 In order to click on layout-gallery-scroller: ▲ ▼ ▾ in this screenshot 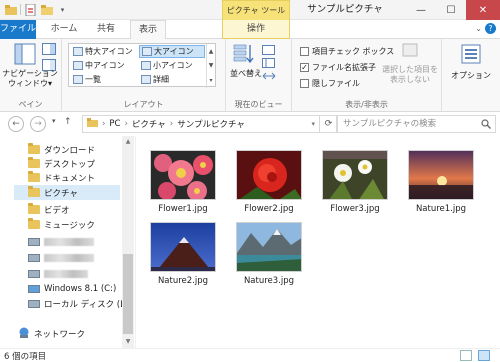, I will do `click(210, 66)`.